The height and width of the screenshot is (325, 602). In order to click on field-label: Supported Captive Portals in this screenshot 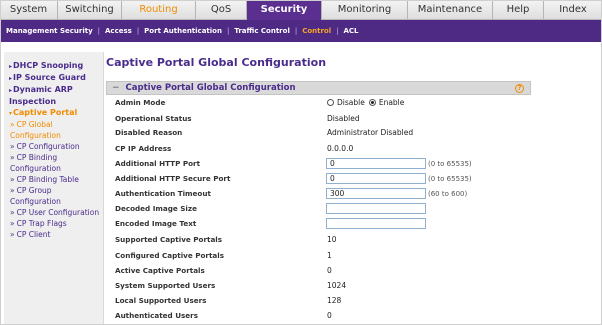, I will do `click(169, 239)`.